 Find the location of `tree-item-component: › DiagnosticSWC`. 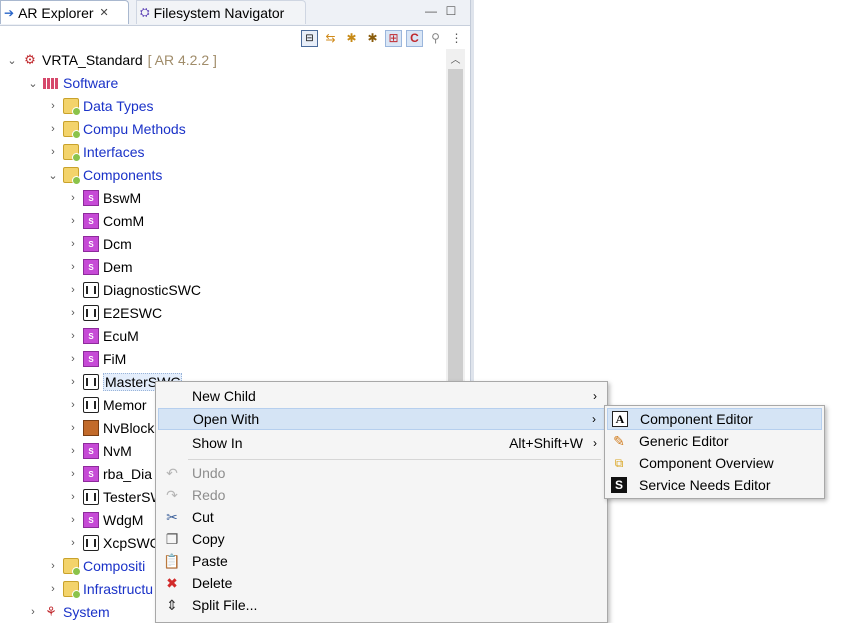

tree-item-component: › DiagnosticSWC is located at coordinates (134, 290).